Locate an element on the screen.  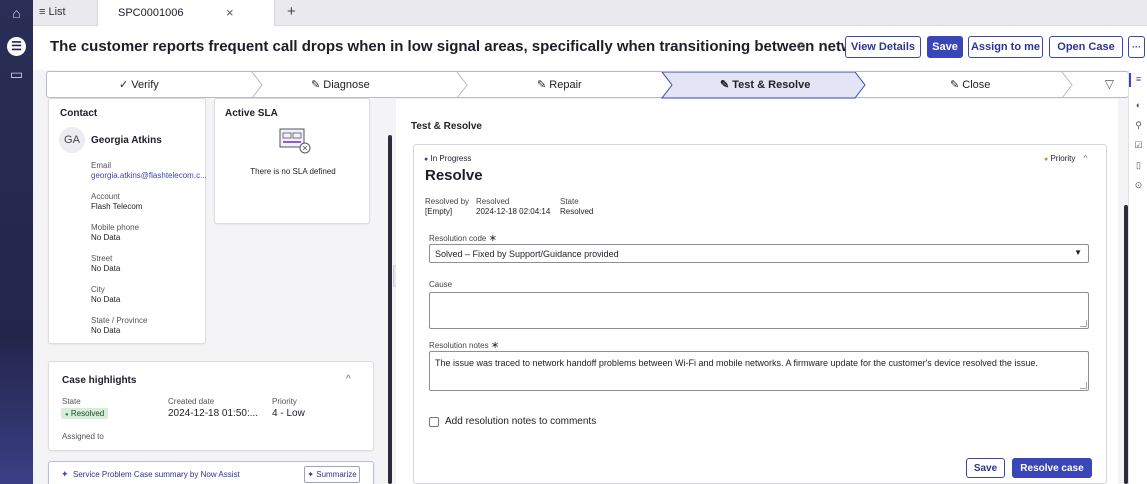
resolution-code-label-text: Resolution code is located at coordinates (458, 238).